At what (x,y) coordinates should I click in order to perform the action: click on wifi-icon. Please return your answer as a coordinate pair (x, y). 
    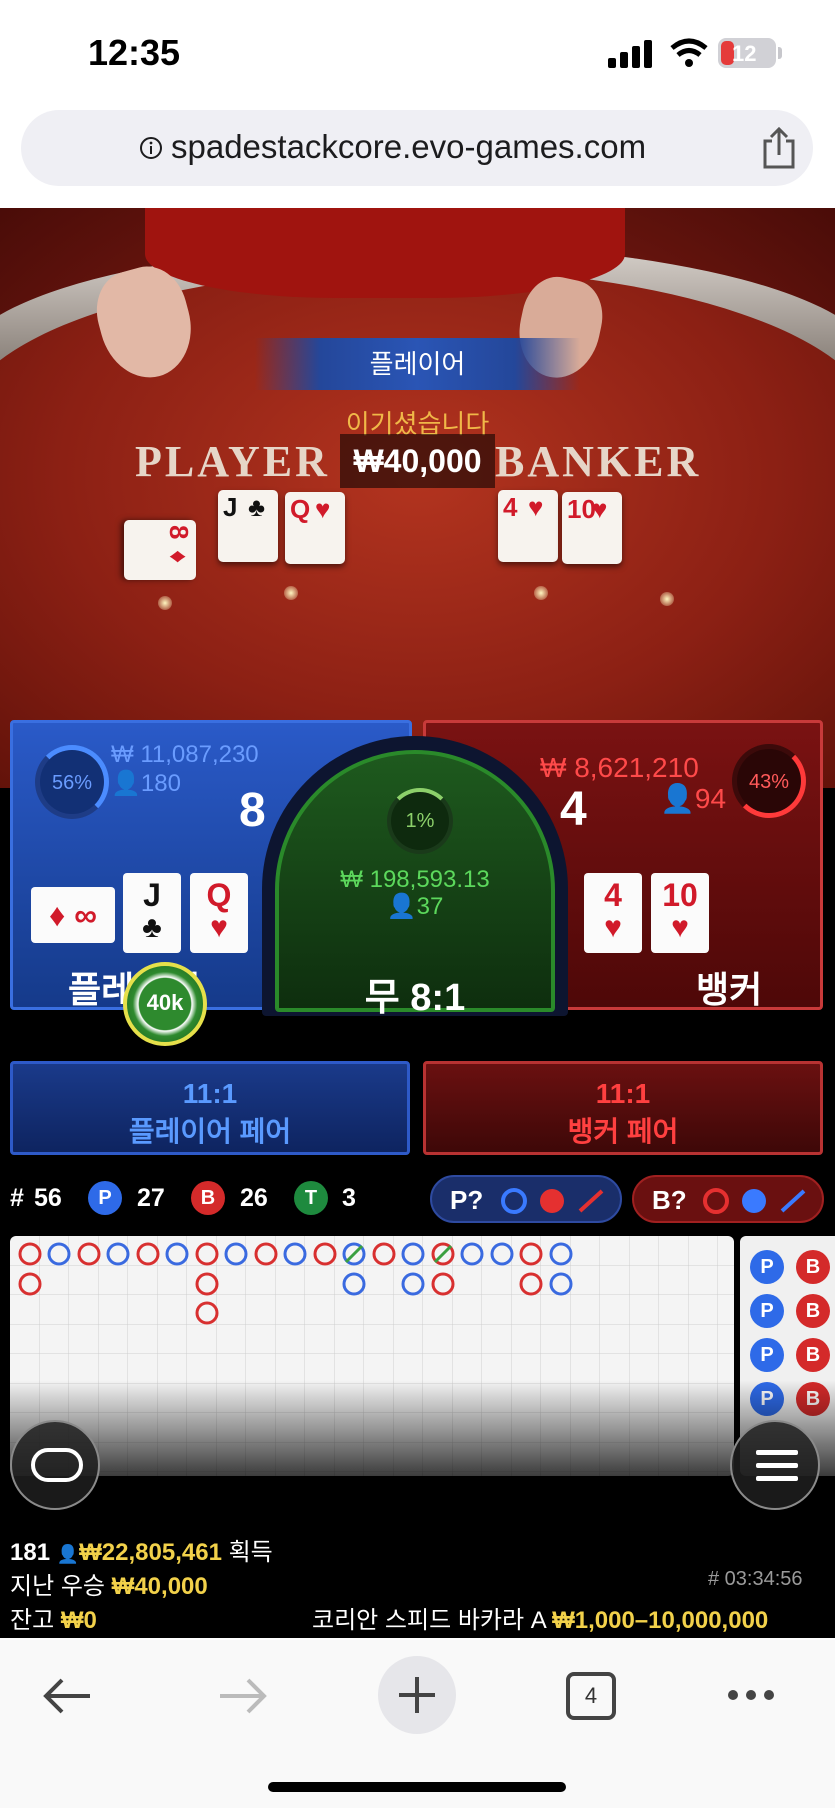
    Looking at the image, I should click on (689, 52).